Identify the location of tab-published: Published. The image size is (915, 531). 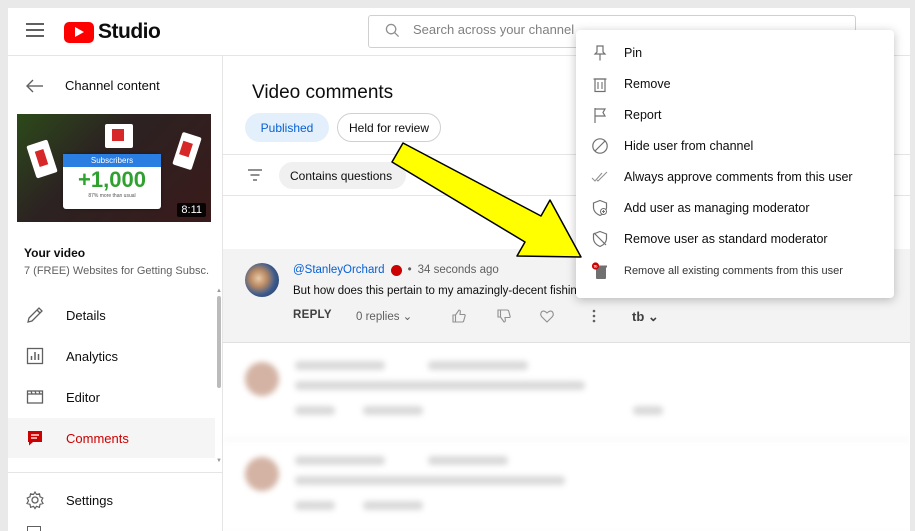
(287, 127).